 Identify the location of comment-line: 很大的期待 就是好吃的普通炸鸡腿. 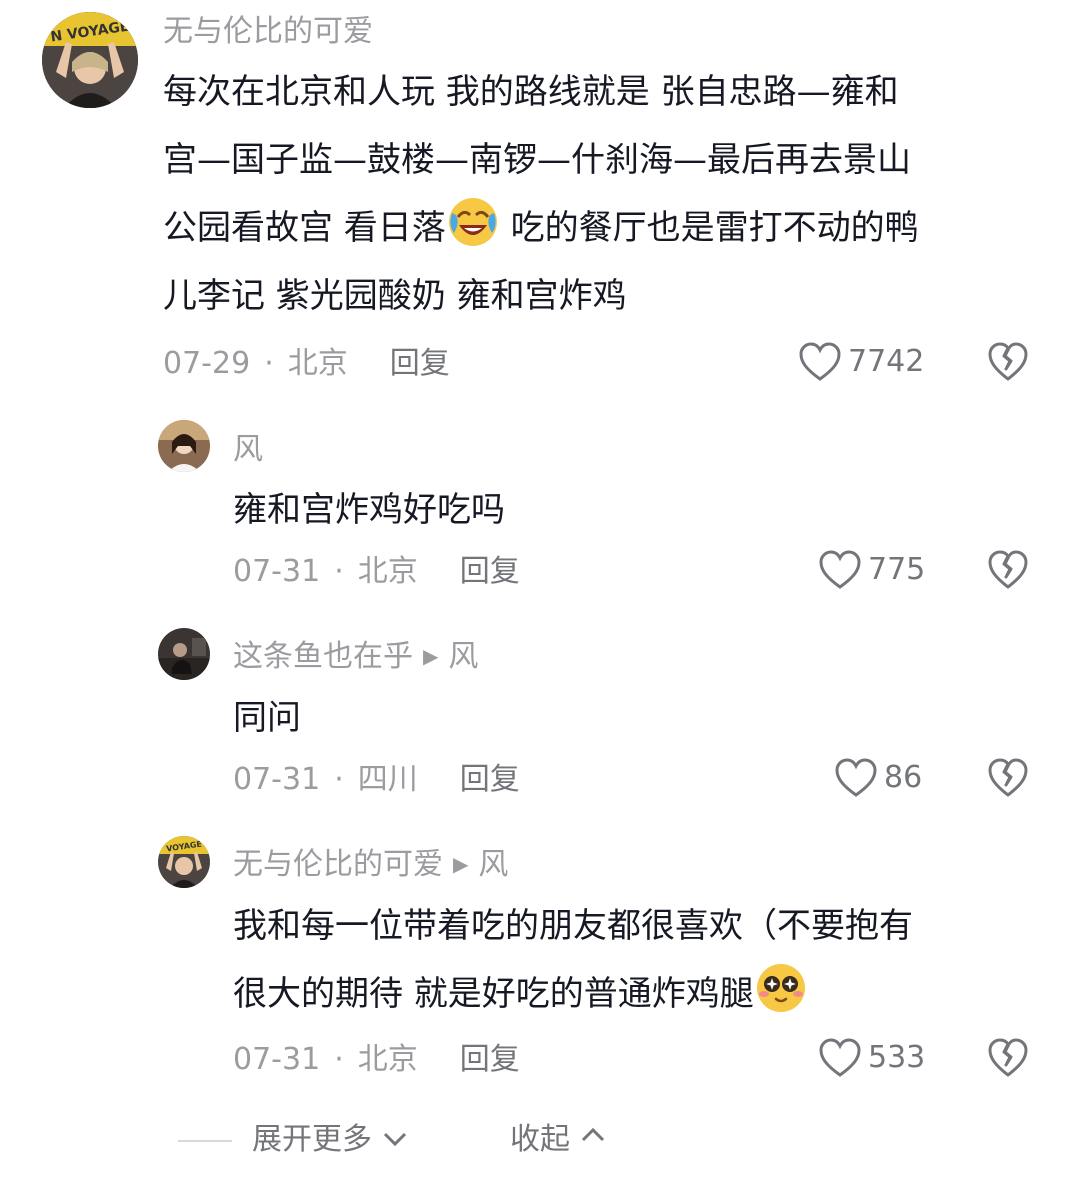
(633, 994).